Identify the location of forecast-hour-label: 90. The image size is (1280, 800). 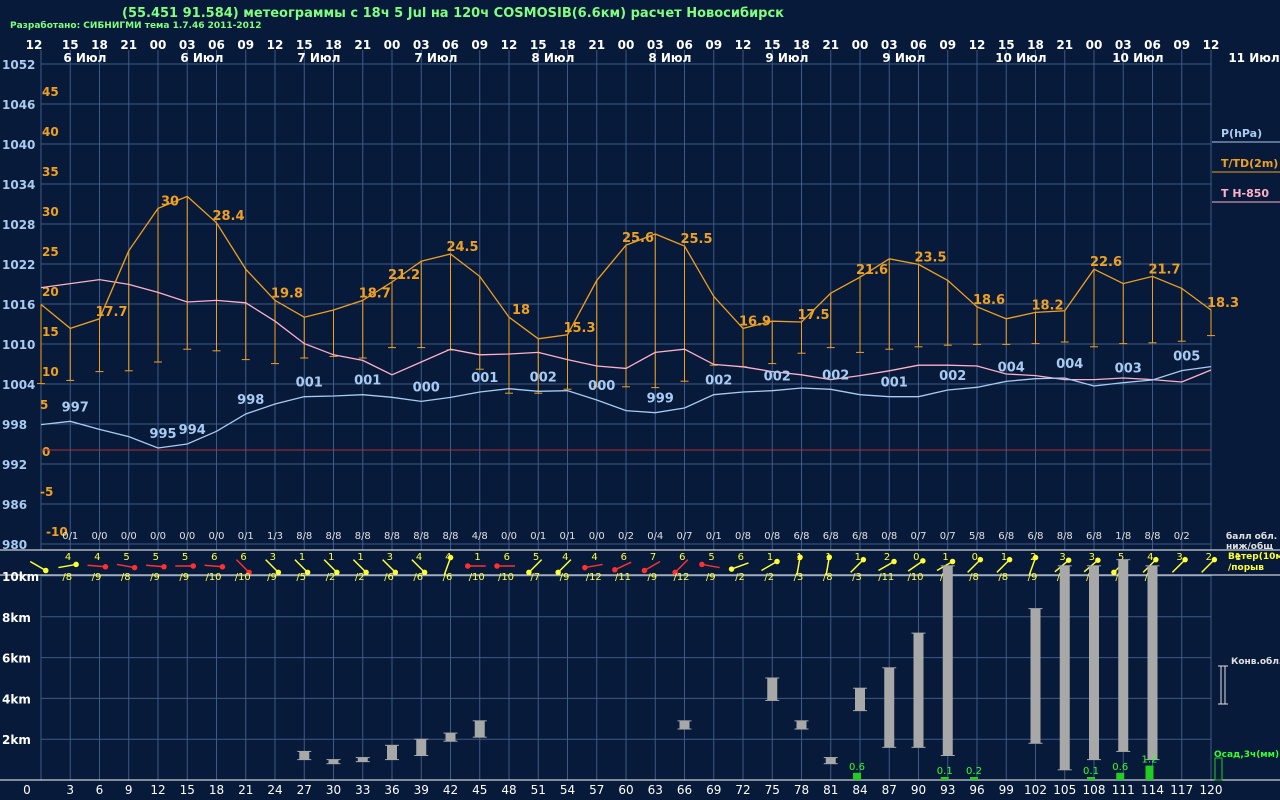
(918, 790).